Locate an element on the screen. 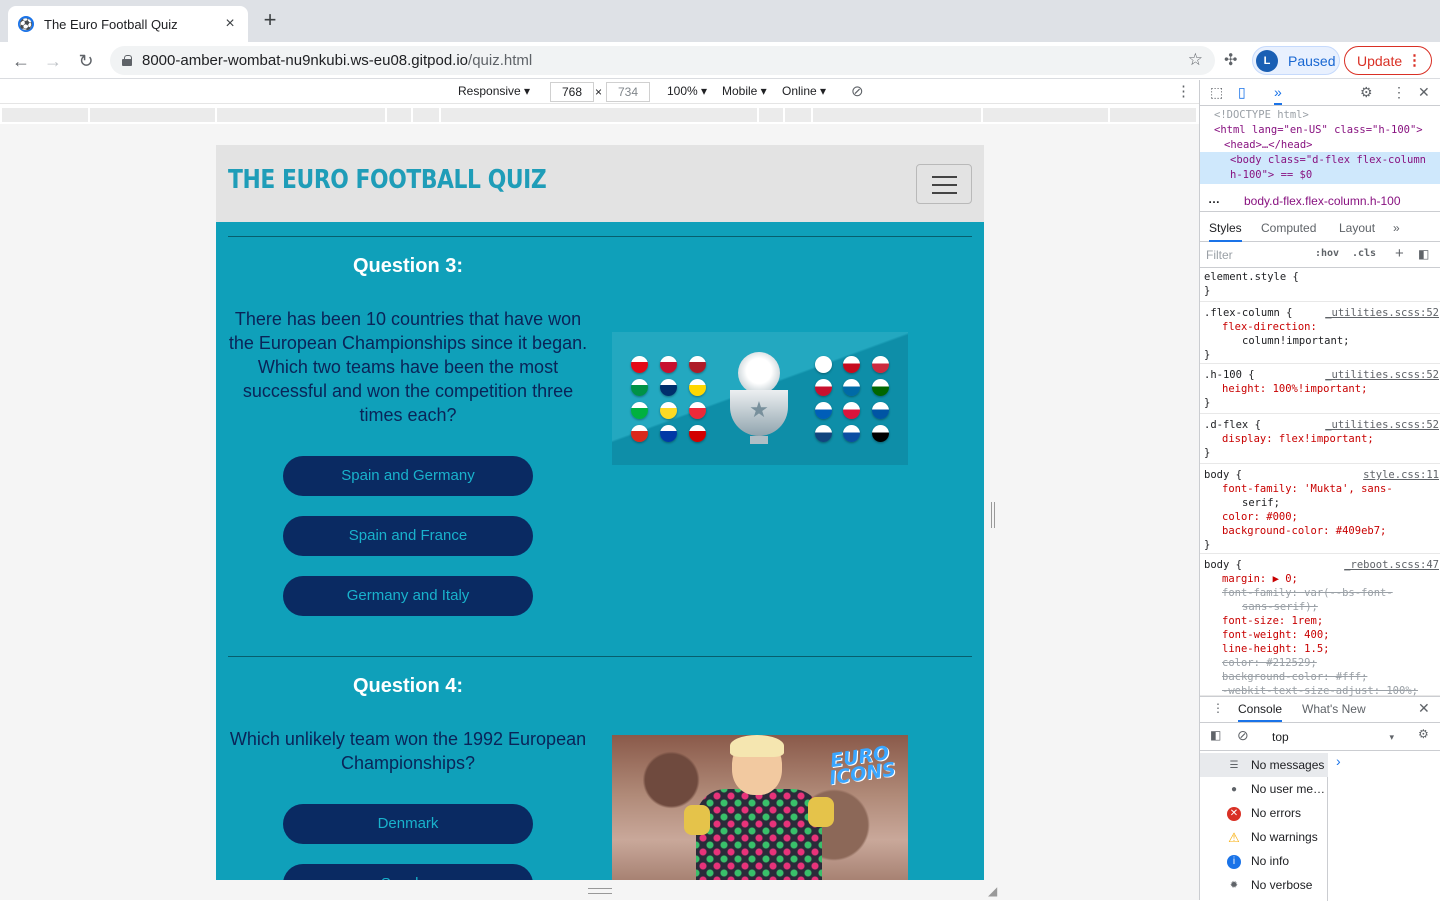 The image size is (1440, 901). hov-toggle: :hov is located at coordinates (1327, 253).